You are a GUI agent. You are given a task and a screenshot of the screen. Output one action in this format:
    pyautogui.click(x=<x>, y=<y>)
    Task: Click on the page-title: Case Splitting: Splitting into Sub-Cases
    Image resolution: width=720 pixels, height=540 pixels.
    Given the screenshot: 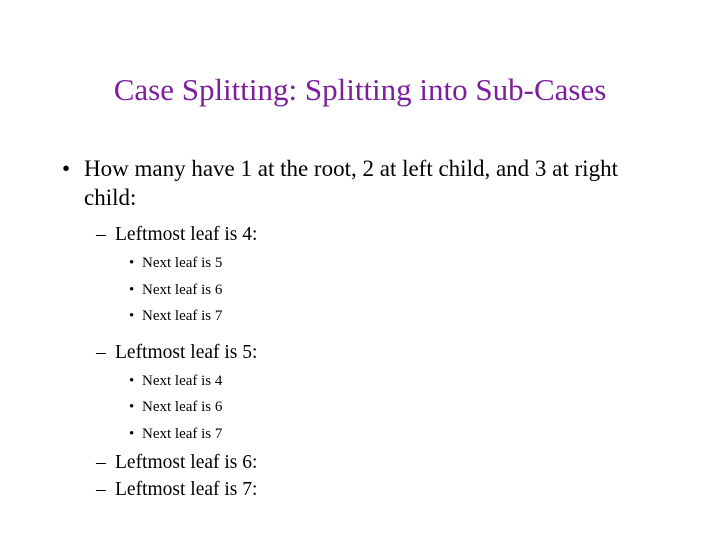 What is the action you would take?
    pyautogui.click(x=360, y=89)
    